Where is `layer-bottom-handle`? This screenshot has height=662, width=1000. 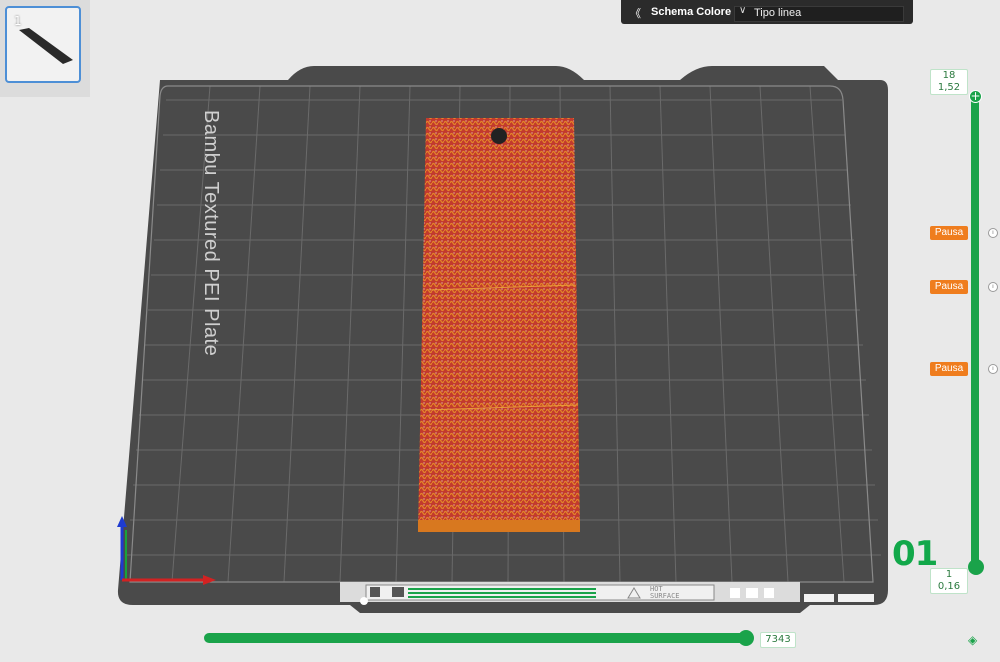 layer-bottom-handle is located at coordinates (976, 567).